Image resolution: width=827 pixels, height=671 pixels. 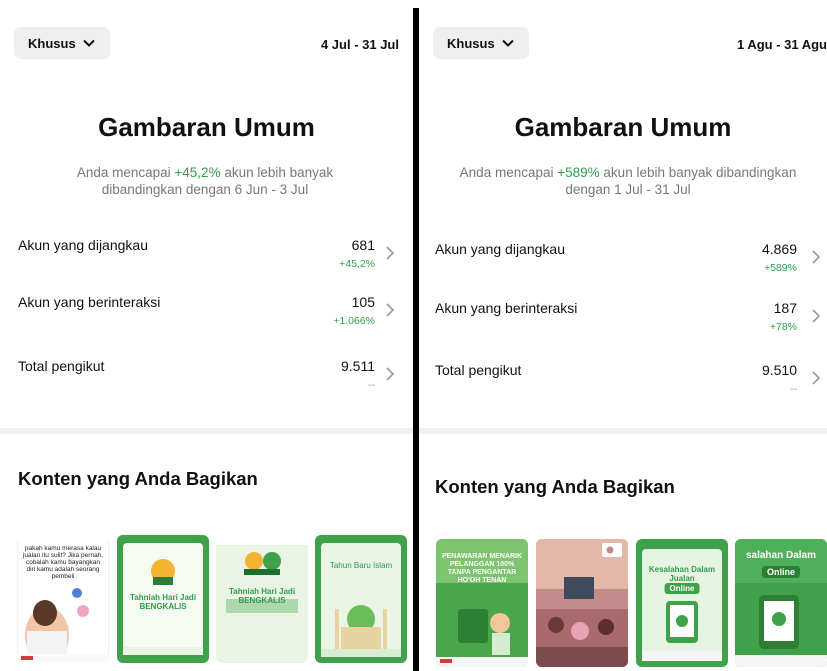 What do you see at coordinates (359, 44) in the screenshot?
I see `date-range: 4 Jul - 31 Jul` at bounding box center [359, 44].